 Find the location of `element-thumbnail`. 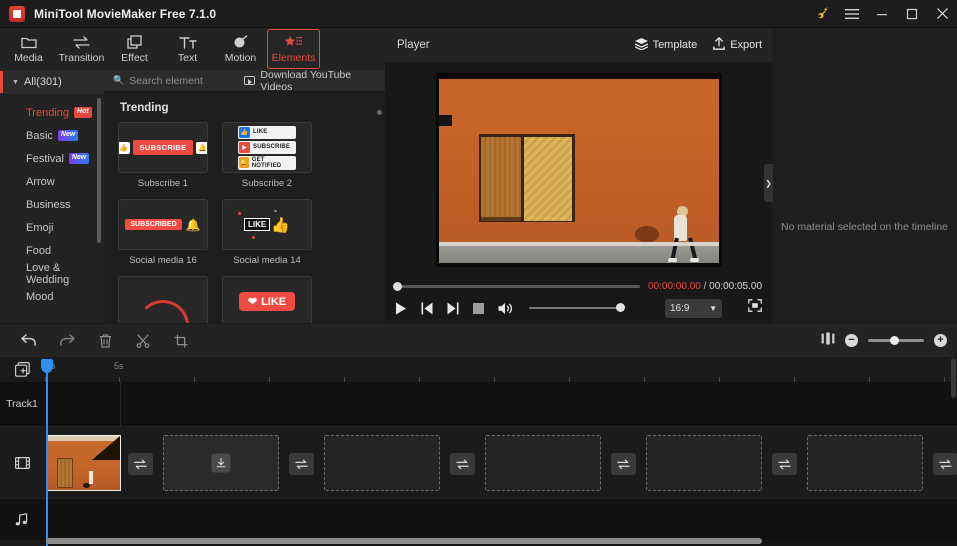

element-thumbnail is located at coordinates (163, 299).